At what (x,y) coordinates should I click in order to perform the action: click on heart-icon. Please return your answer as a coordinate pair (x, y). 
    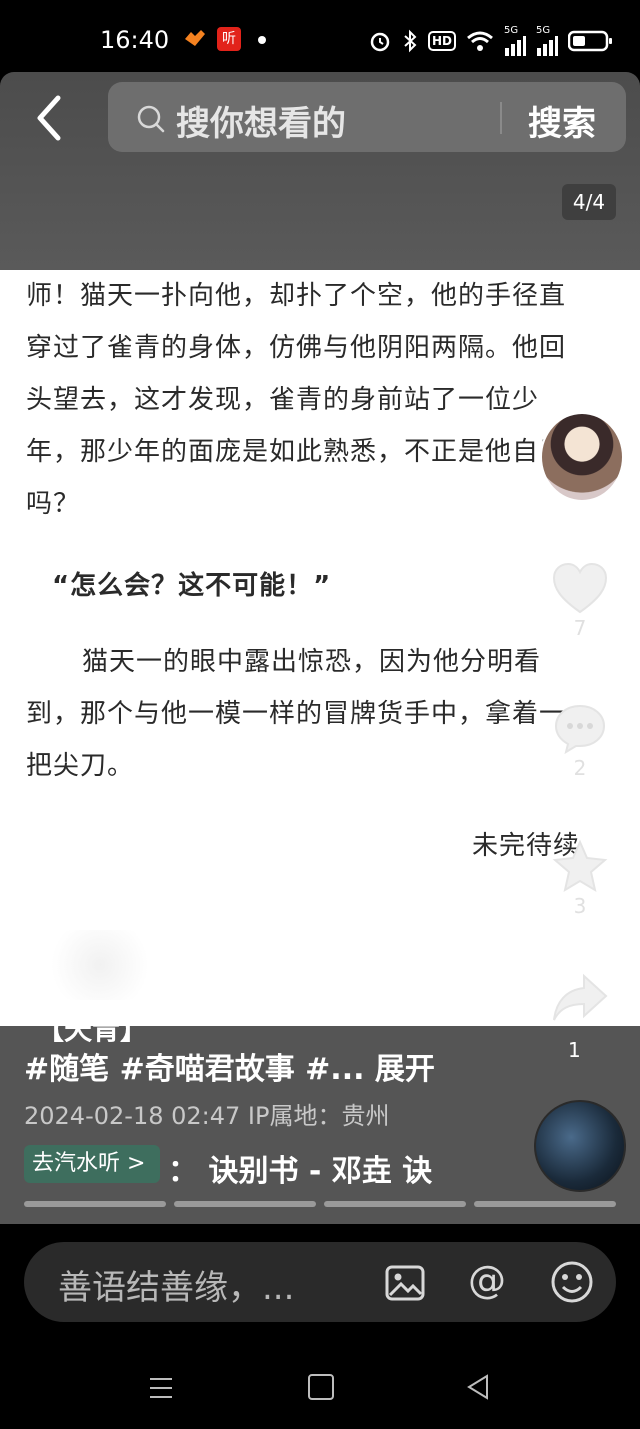
    Looking at the image, I should click on (580, 588).